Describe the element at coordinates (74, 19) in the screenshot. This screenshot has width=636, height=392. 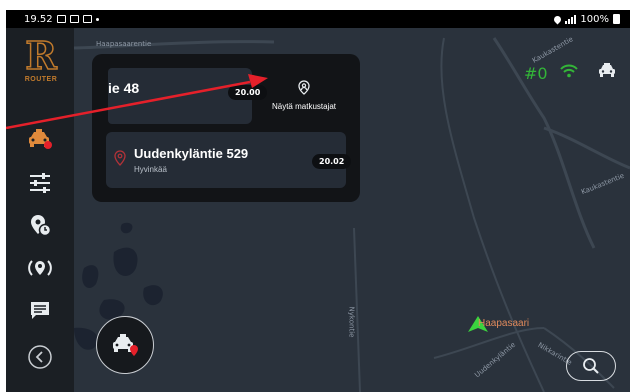
I see `notification-icon` at that location.